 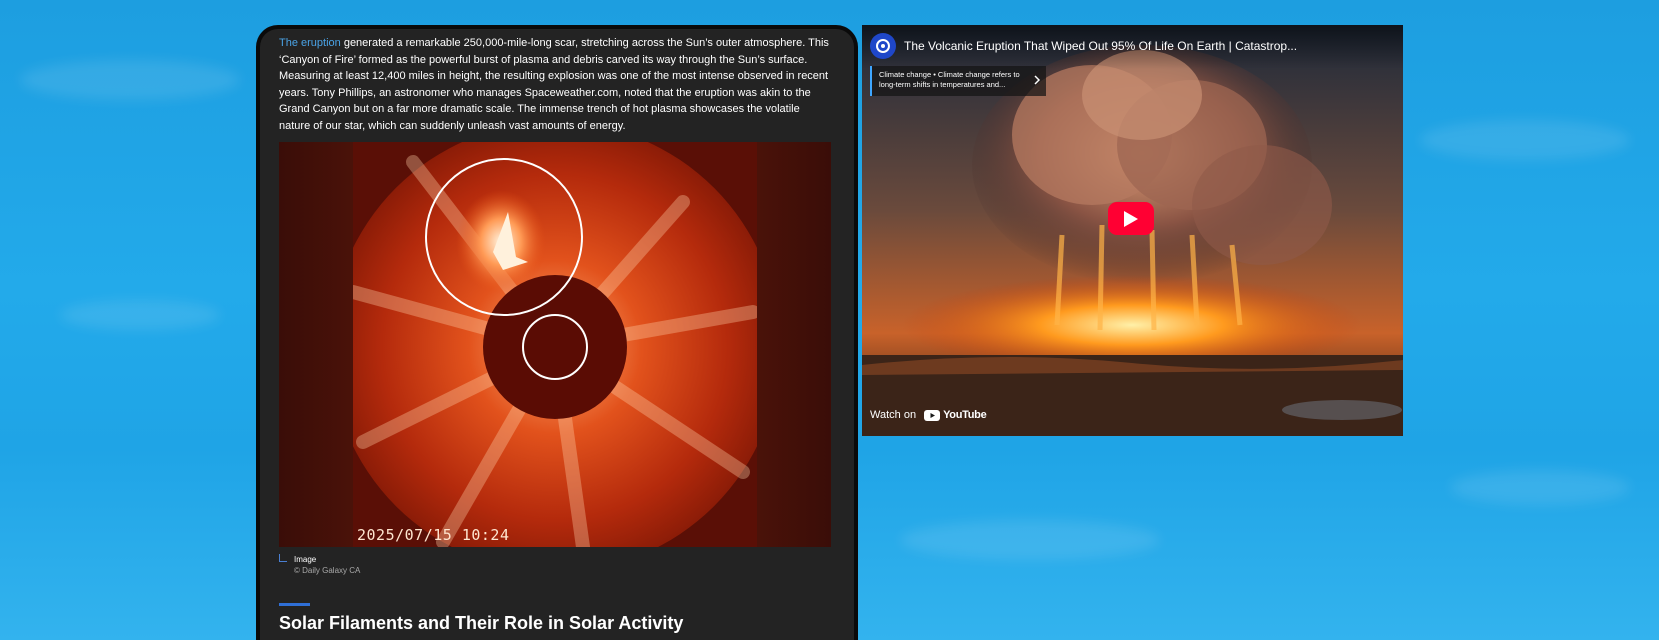 What do you see at coordinates (327, 570) in the screenshot?
I see `caption-credit: © Daily Galaxy CA` at bounding box center [327, 570].